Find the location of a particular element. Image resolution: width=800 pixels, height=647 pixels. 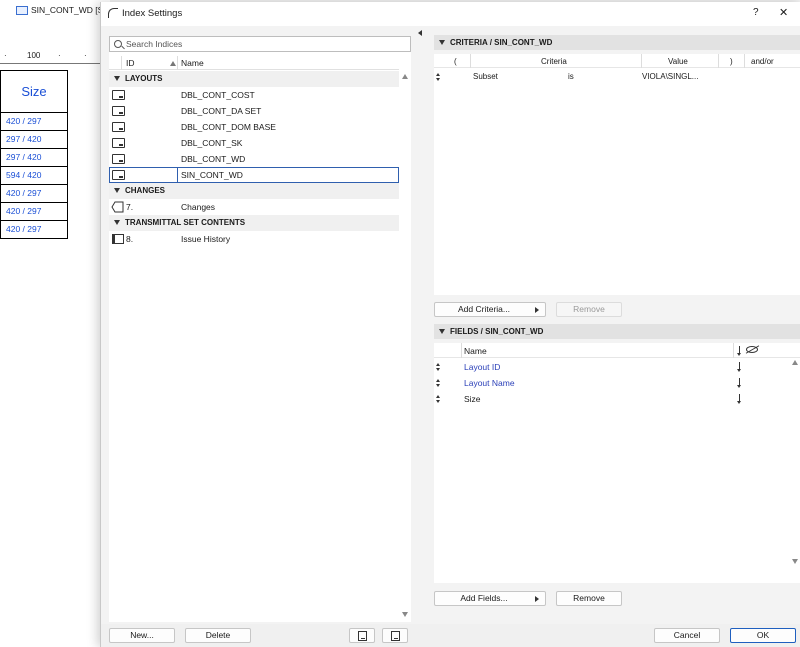

collapse-panel-icon is located at coordinates (420, 33).